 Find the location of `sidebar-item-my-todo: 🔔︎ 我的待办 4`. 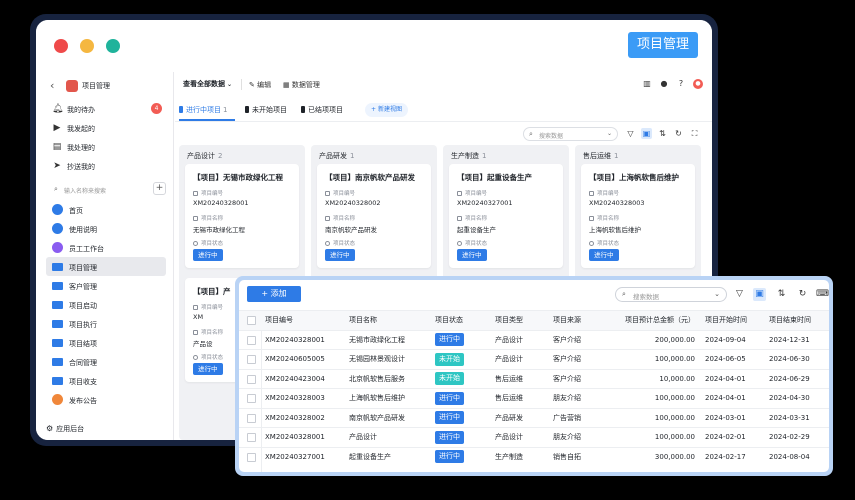

sidebar-item-my-todo: 🔔︎ 我的待办 4 is located at coordinates (105, 109).